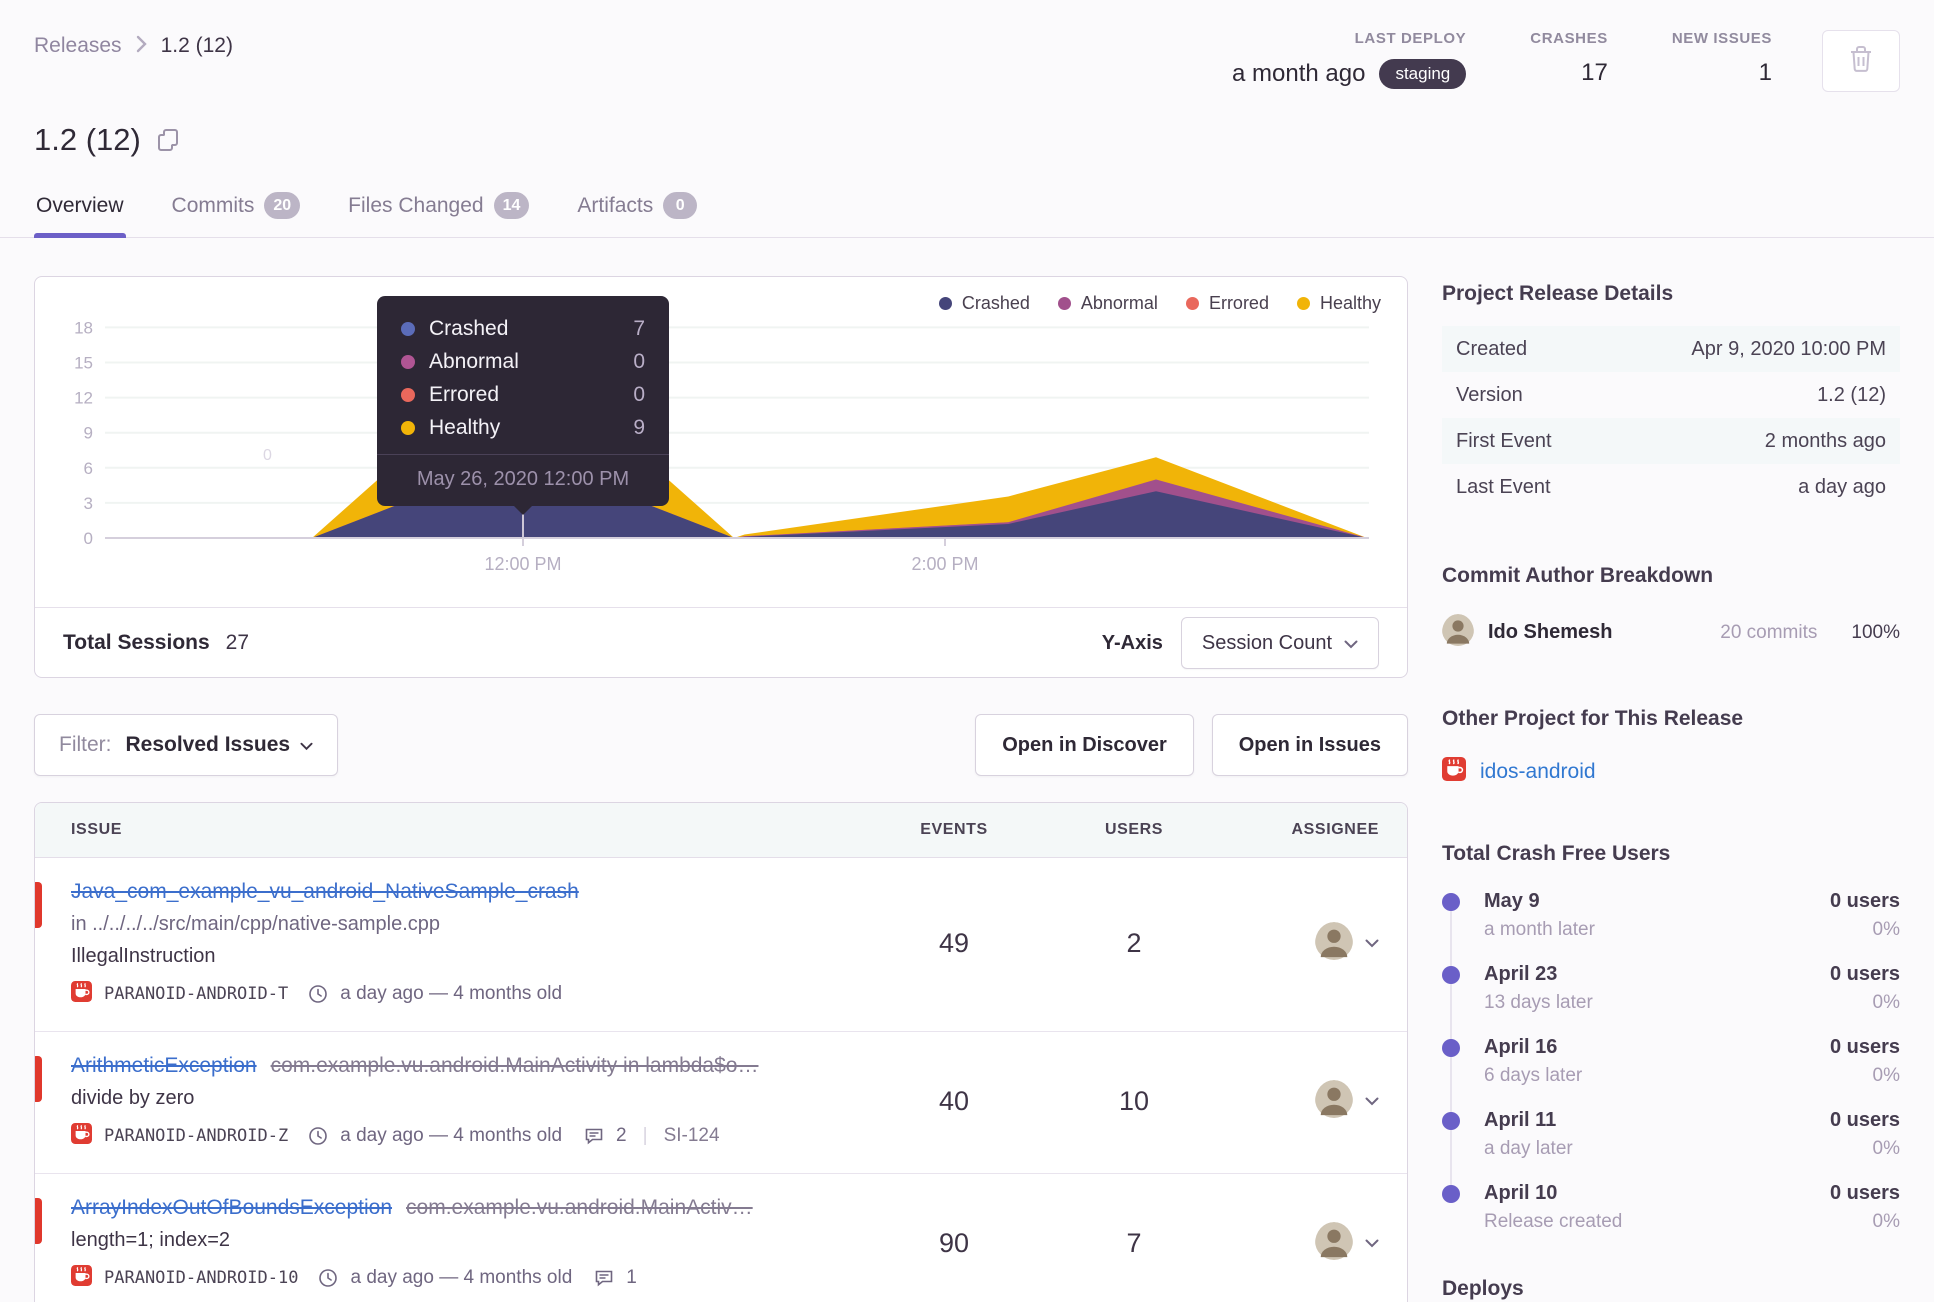 This screenshot has height=1302, width=1934. What do you see at coordinates (637, 211) in the screenshot?
I see `tab-artifacts: Artifacts 0` at bounding box center [637, 211].